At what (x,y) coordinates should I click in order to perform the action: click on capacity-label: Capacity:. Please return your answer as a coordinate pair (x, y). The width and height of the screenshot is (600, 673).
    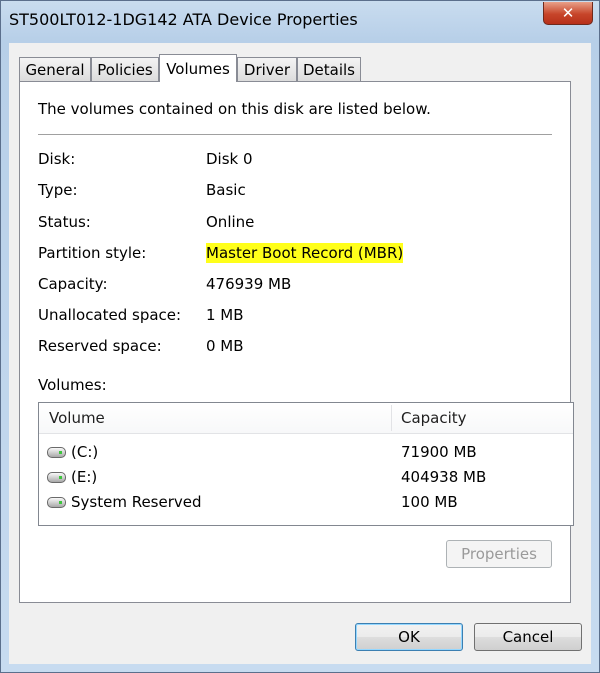
    Looking at the image, I should click on (73, 284).